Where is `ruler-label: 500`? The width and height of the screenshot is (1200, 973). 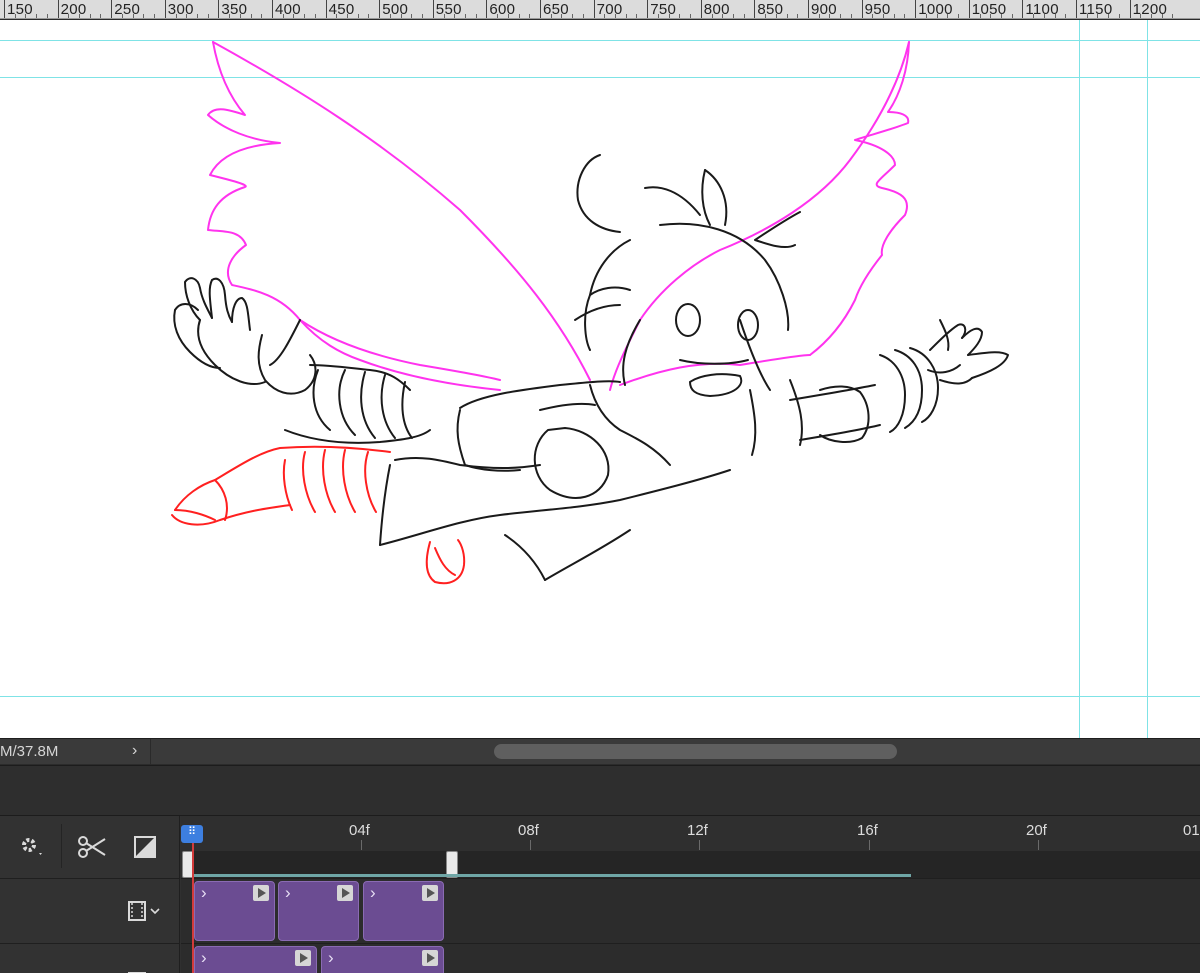 ruler-label: 500 is located at coordinates (395, 9).